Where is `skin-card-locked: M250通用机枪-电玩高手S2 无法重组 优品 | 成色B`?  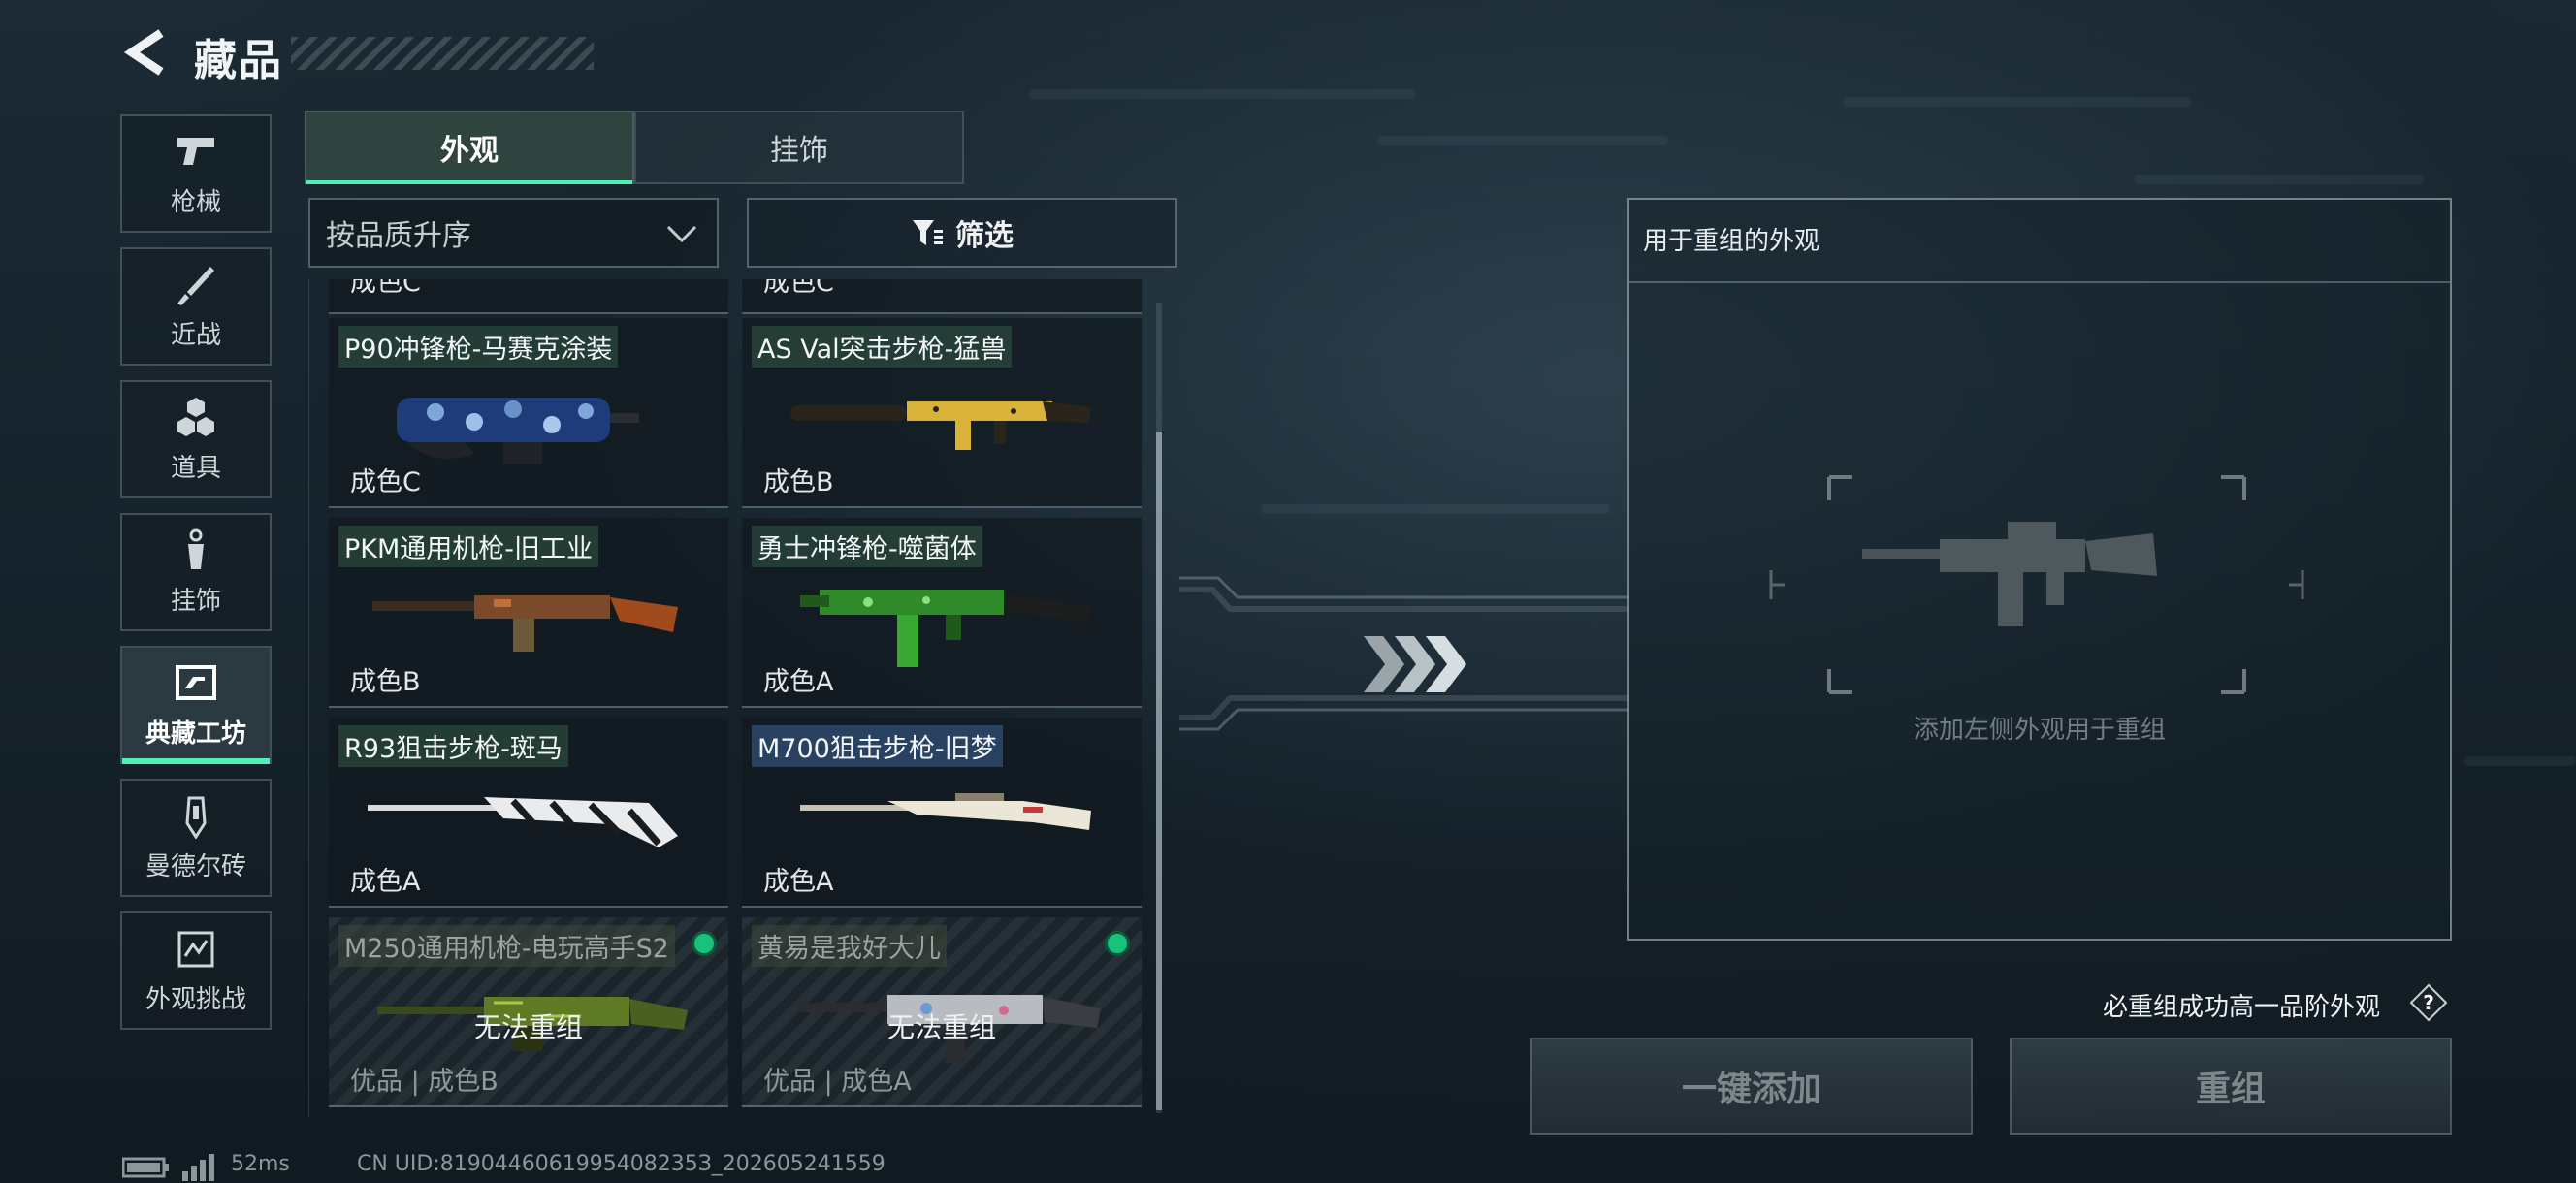 skin-card-locked: M250通用机枪-电玩高手S2 无法重组 优品 | 成色B is located at coordinates (528, 1012).